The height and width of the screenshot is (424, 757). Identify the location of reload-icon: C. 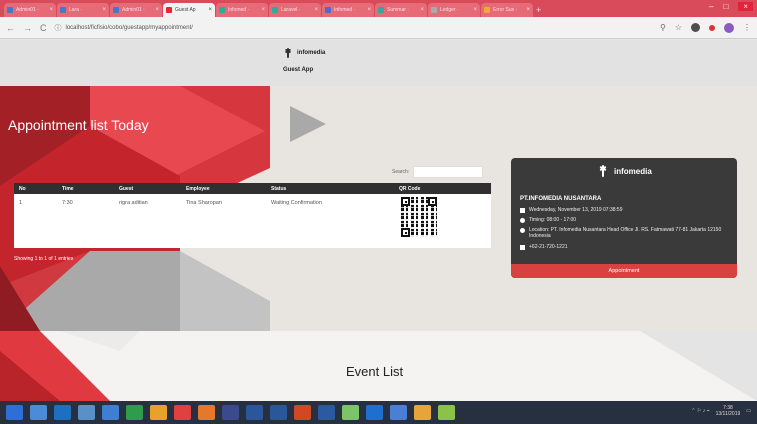
(43, 28).